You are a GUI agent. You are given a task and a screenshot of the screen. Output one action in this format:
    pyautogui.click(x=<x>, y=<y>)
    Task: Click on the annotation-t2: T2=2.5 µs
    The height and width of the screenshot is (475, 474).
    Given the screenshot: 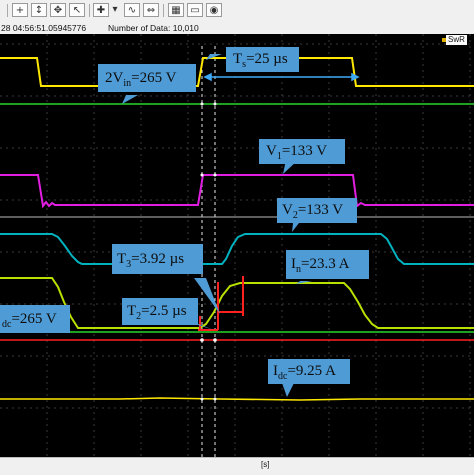 What is the action you would take?
    pyautogui.click(x=160, y=311)
    